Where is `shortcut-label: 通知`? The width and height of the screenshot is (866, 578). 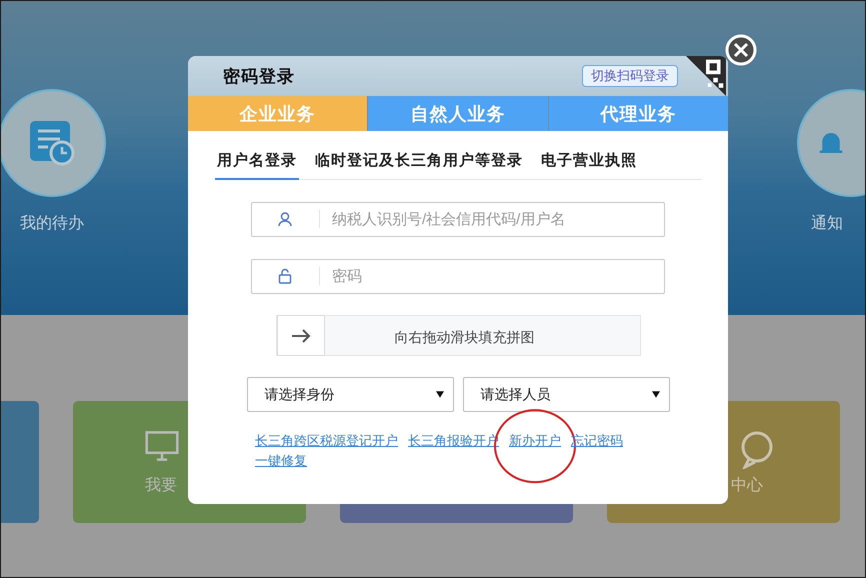
shortcut-label: 通知 is located at coordinates (827, 224).